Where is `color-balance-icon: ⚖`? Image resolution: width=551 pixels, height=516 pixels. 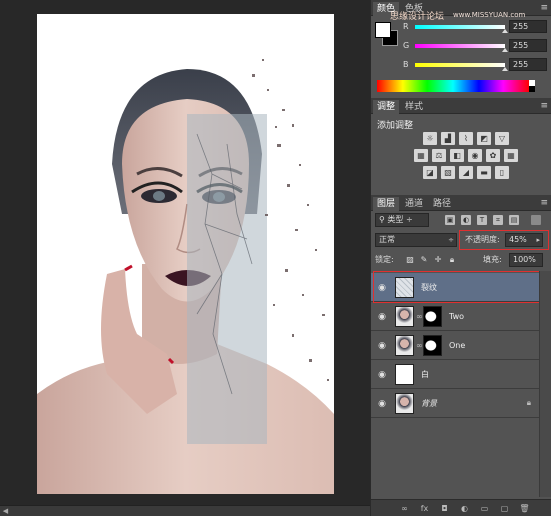
color-balance-icon: ⚖ is located at coordinates (439, 155).